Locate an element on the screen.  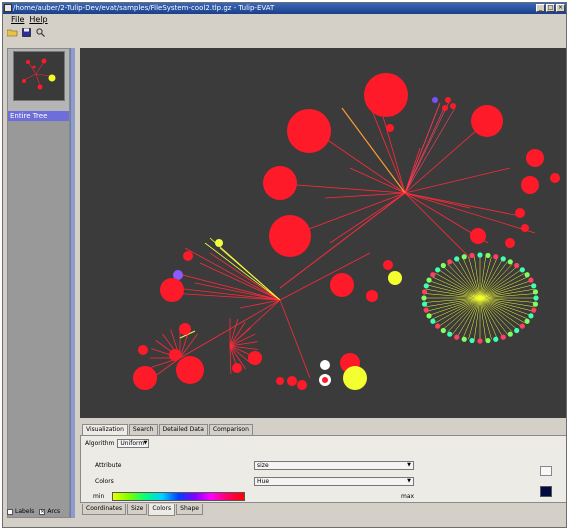
attribute-select: size ▼ is located at coordinates (334, 465).